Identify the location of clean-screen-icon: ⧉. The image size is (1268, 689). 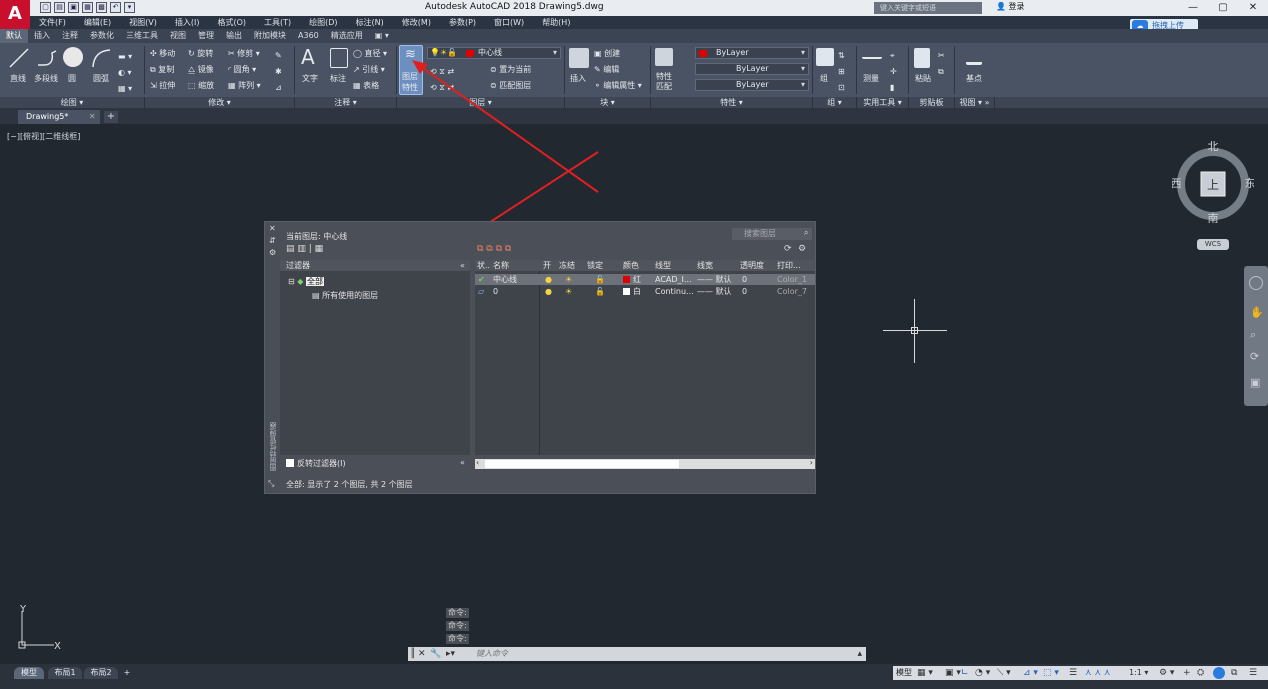
(1234, 673).